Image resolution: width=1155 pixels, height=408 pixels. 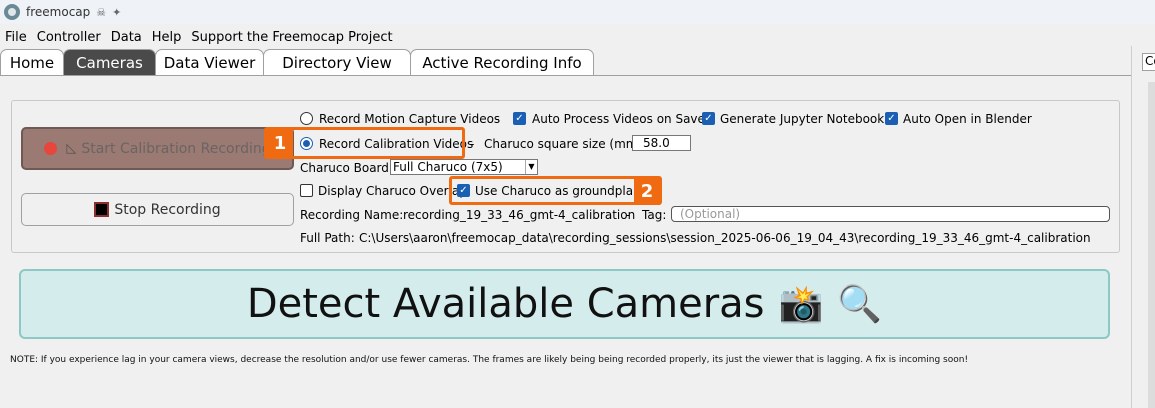 What do you see at coordinates (802, 119) in the screenshot?
I see `jupyter-label: Generate Jupyter Notebook` at bounding box center [802, 119].